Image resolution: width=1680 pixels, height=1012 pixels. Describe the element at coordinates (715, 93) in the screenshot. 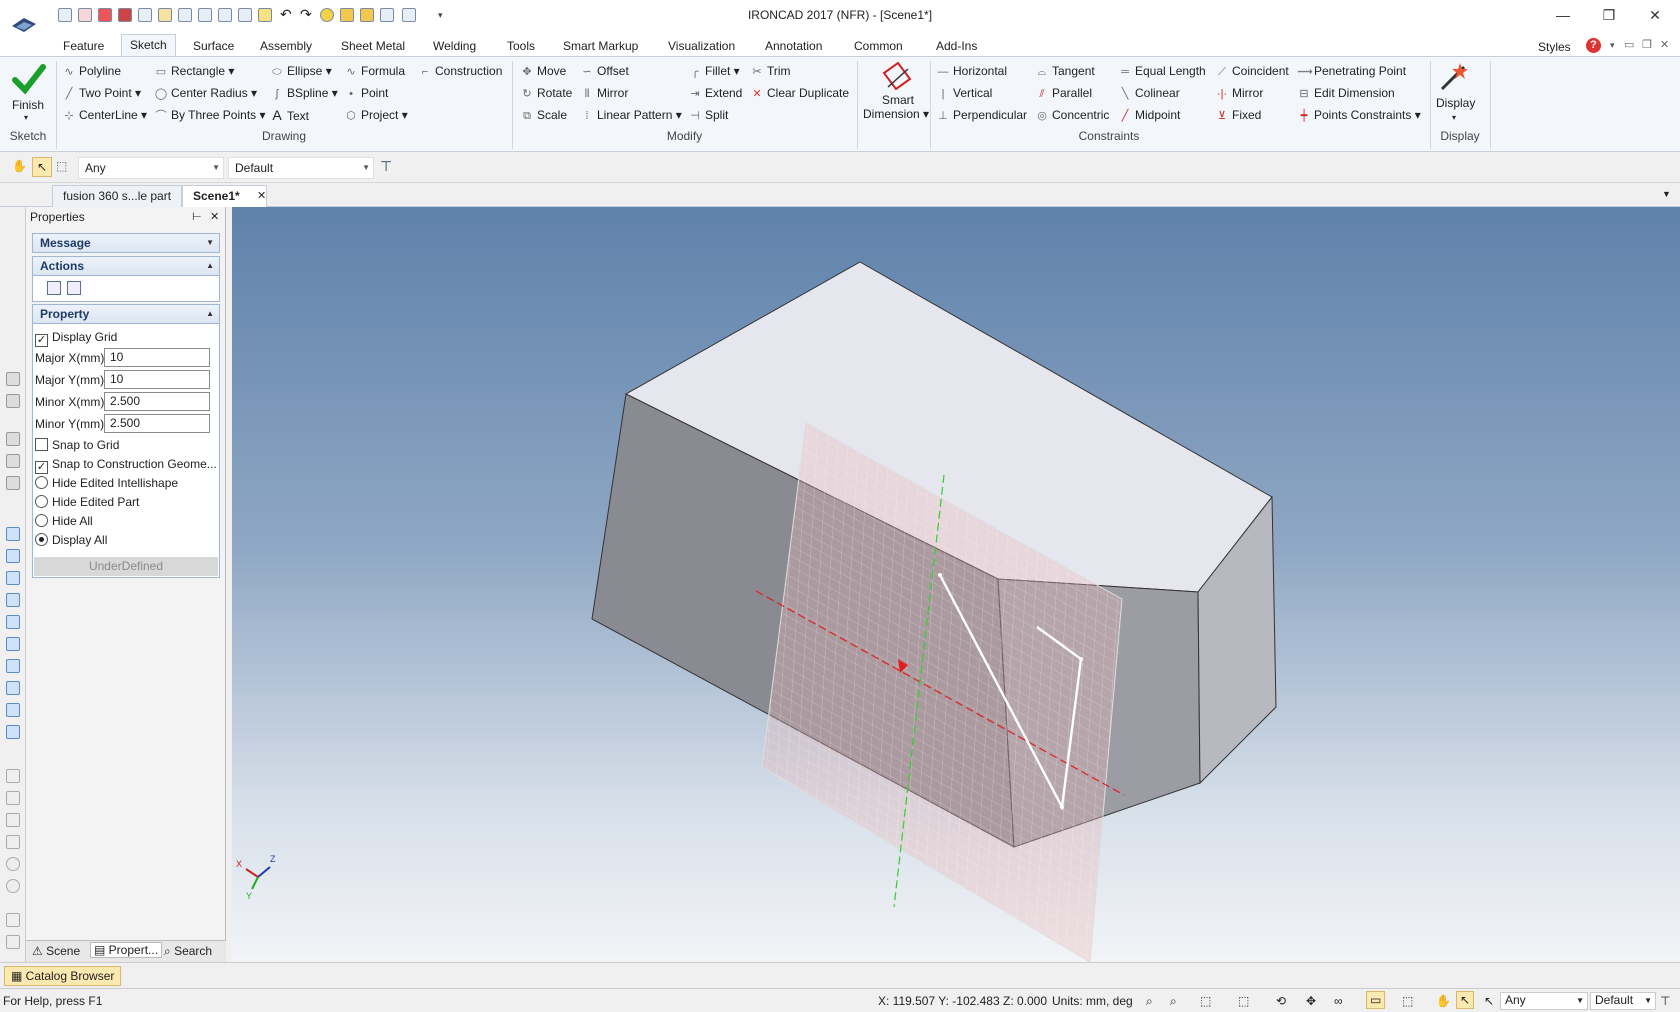

I see `extend-button: ⇥ Extend` at that location.